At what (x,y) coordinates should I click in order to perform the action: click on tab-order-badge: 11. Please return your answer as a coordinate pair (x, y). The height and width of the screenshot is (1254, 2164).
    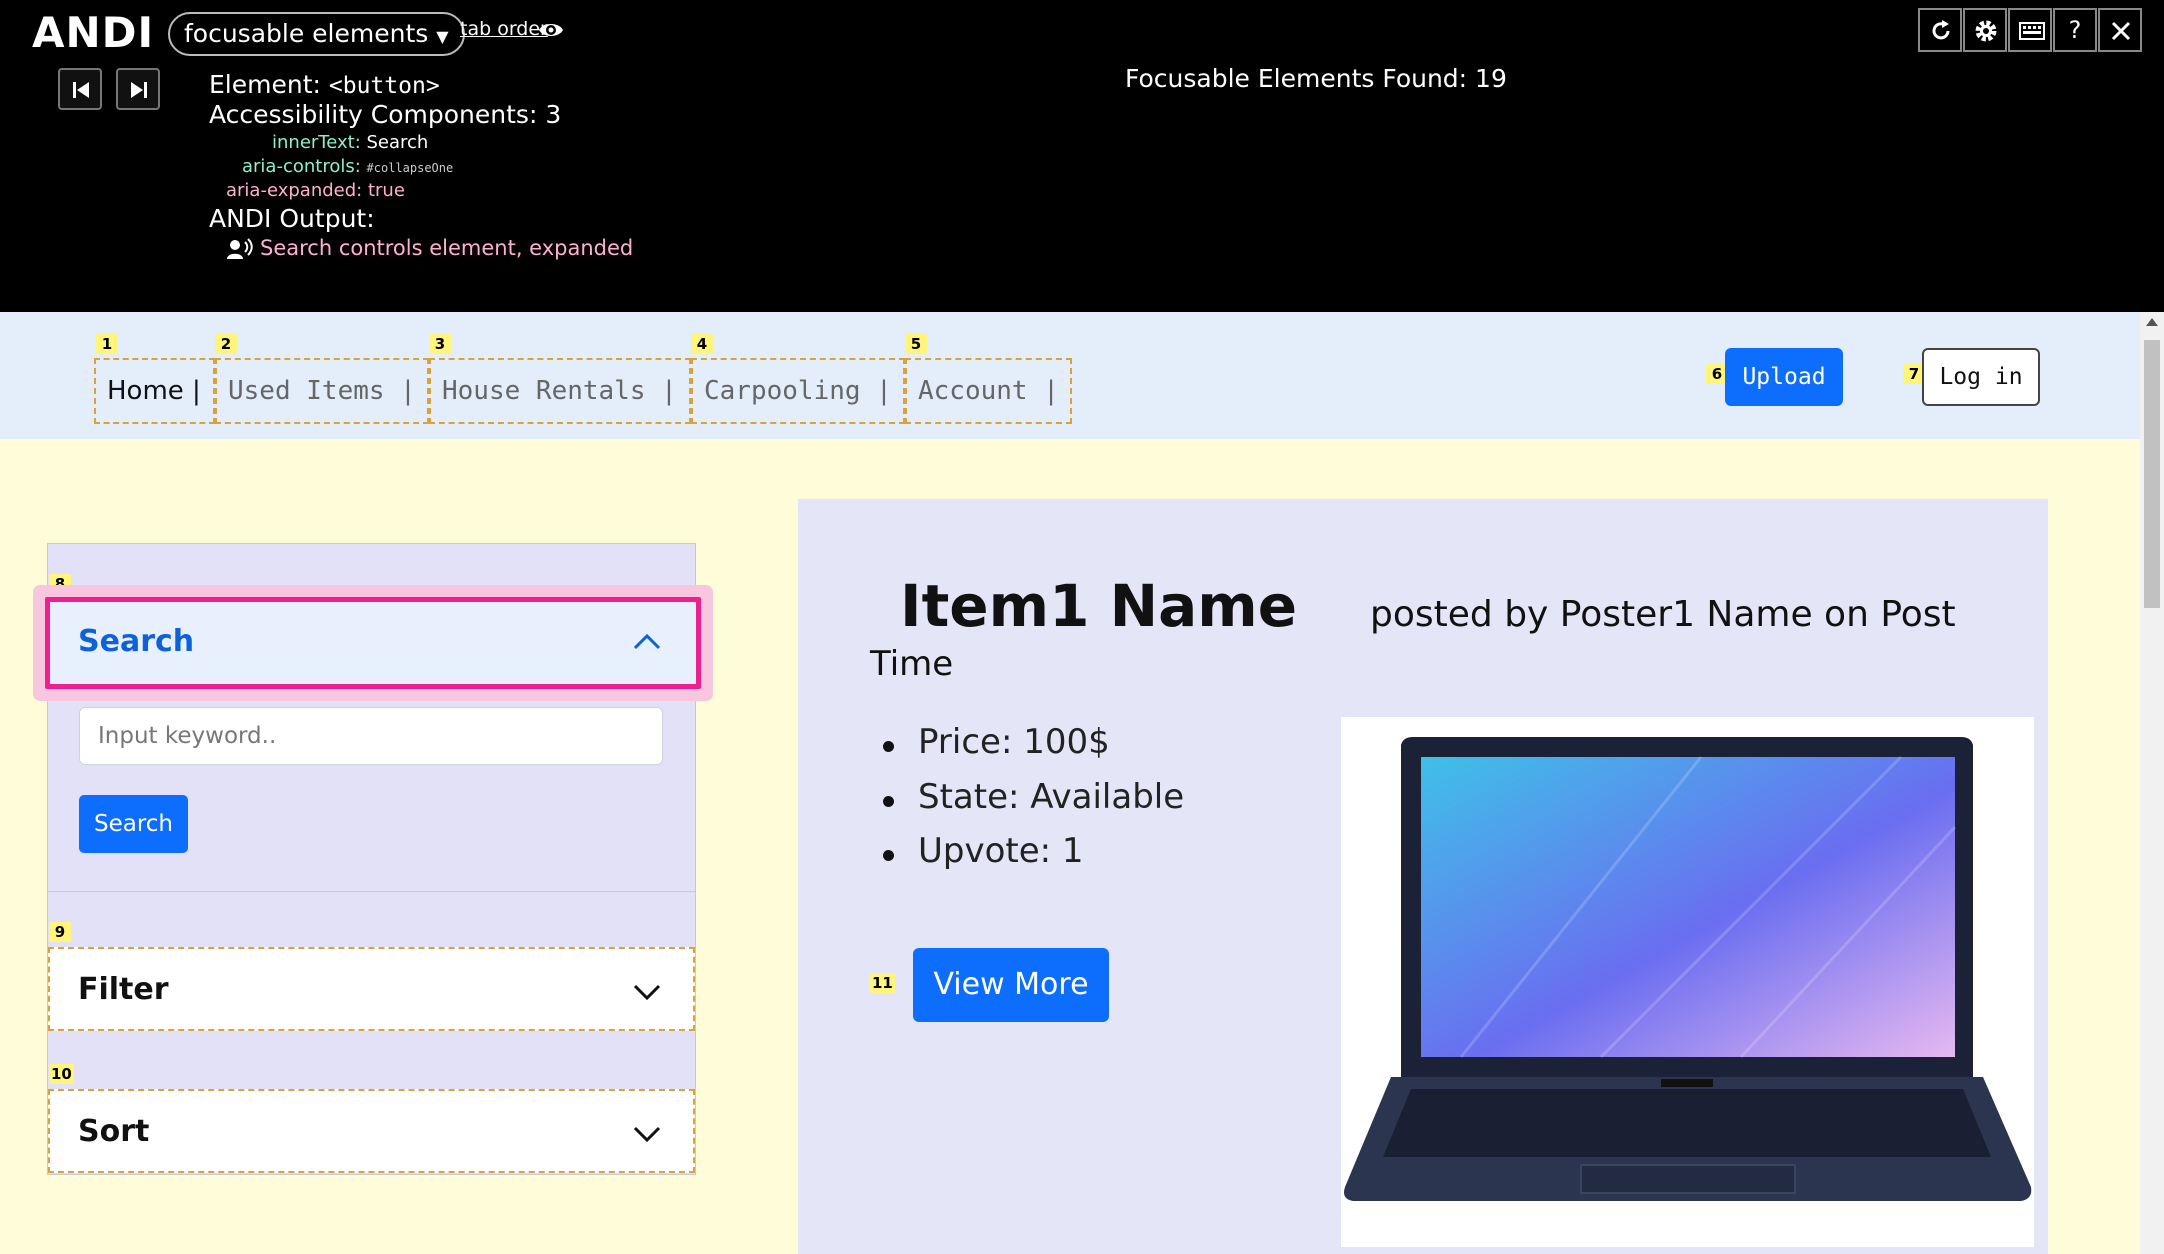
    Looking at the image, I should click on (882, 983).